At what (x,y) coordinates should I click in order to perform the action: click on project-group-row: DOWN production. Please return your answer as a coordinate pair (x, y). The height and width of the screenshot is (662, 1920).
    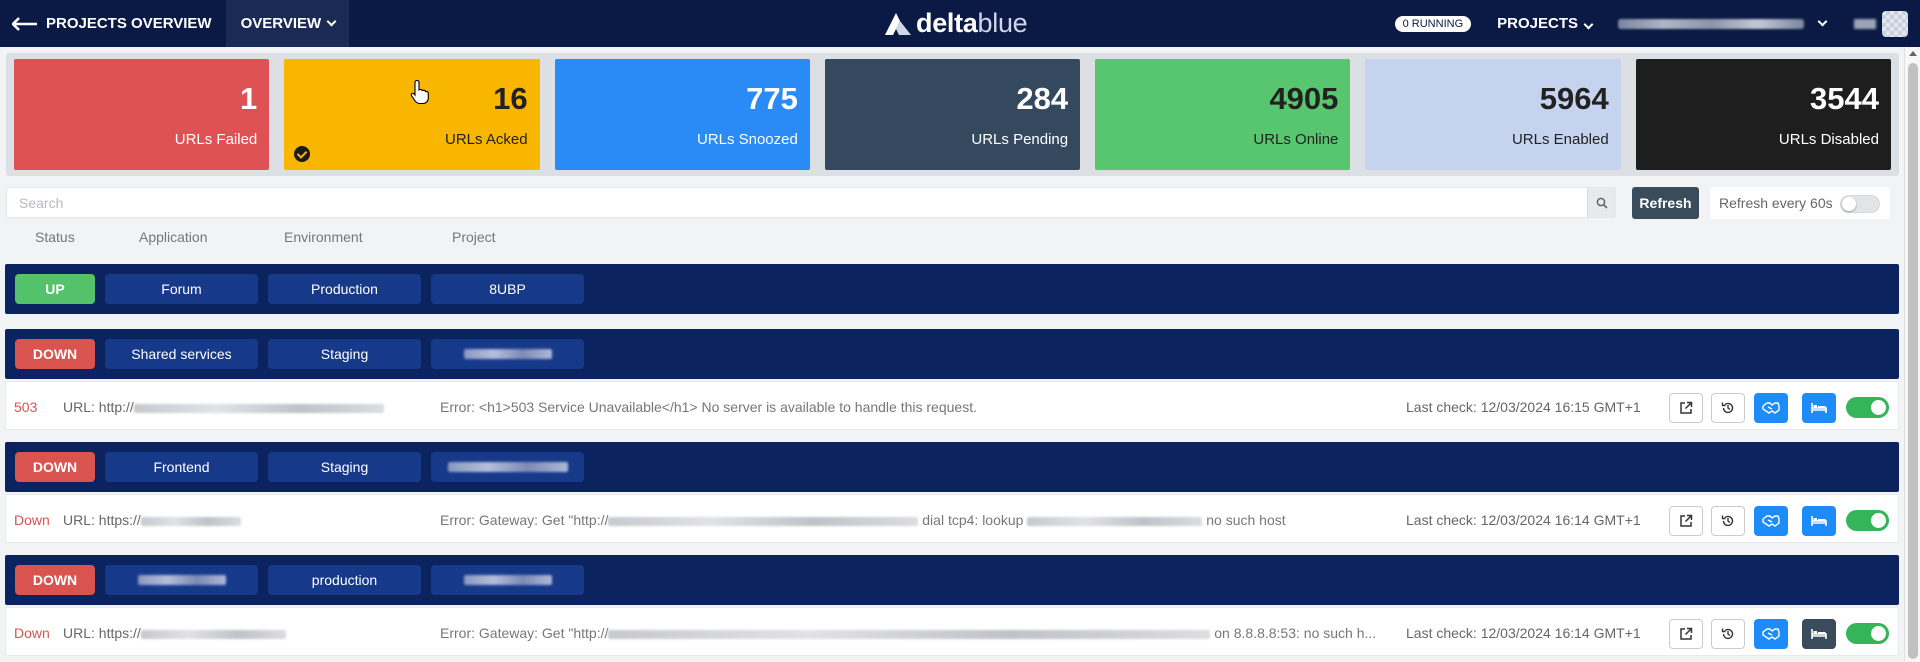
    Looking at the image, I should click on (952, 580).